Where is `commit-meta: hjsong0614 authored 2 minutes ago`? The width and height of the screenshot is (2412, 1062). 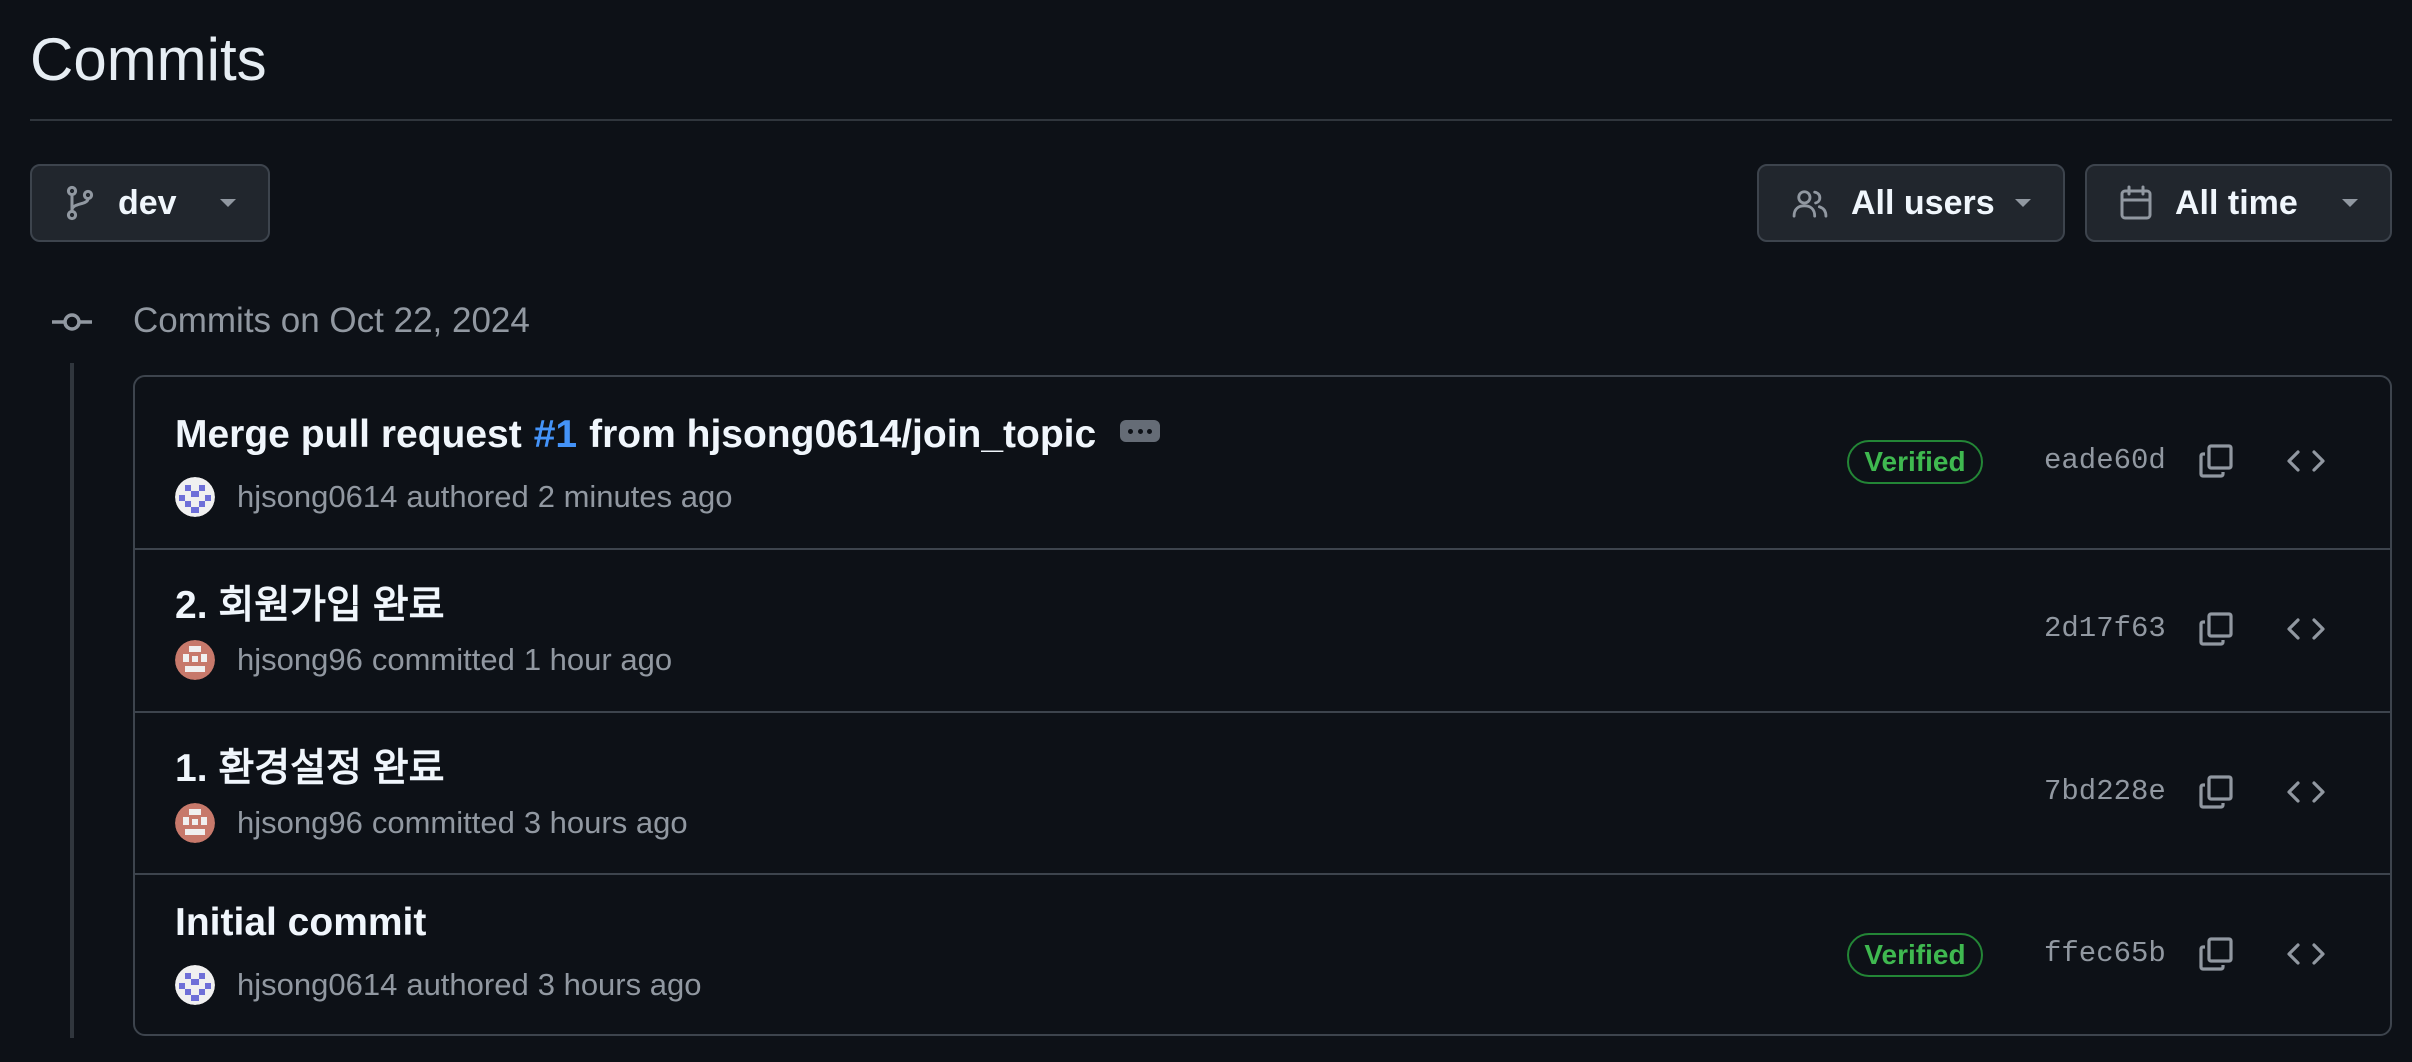
commit-meta: hjsong0614 authored 2 minutes ago is located at coordinates (453, 497).